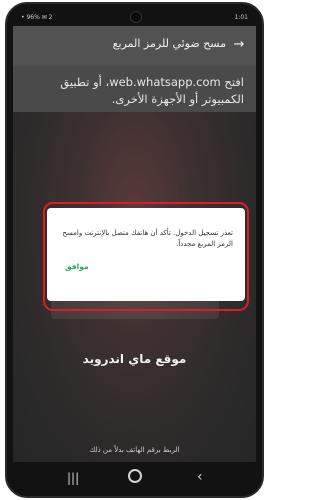 The image size is (320, 500). I want to click on link-with-phone-number: الربط برقم الهاتف بدلاً من ذلك, so click(134, 450).